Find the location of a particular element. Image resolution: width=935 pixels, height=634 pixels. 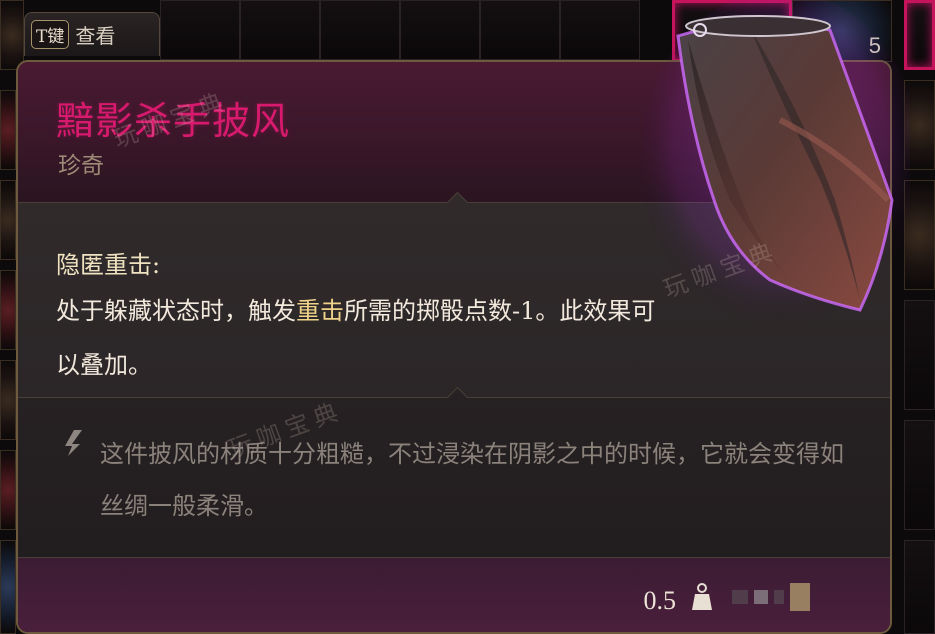

inspect-key-hint: T键 查看 is located at coordinates (92, 34).